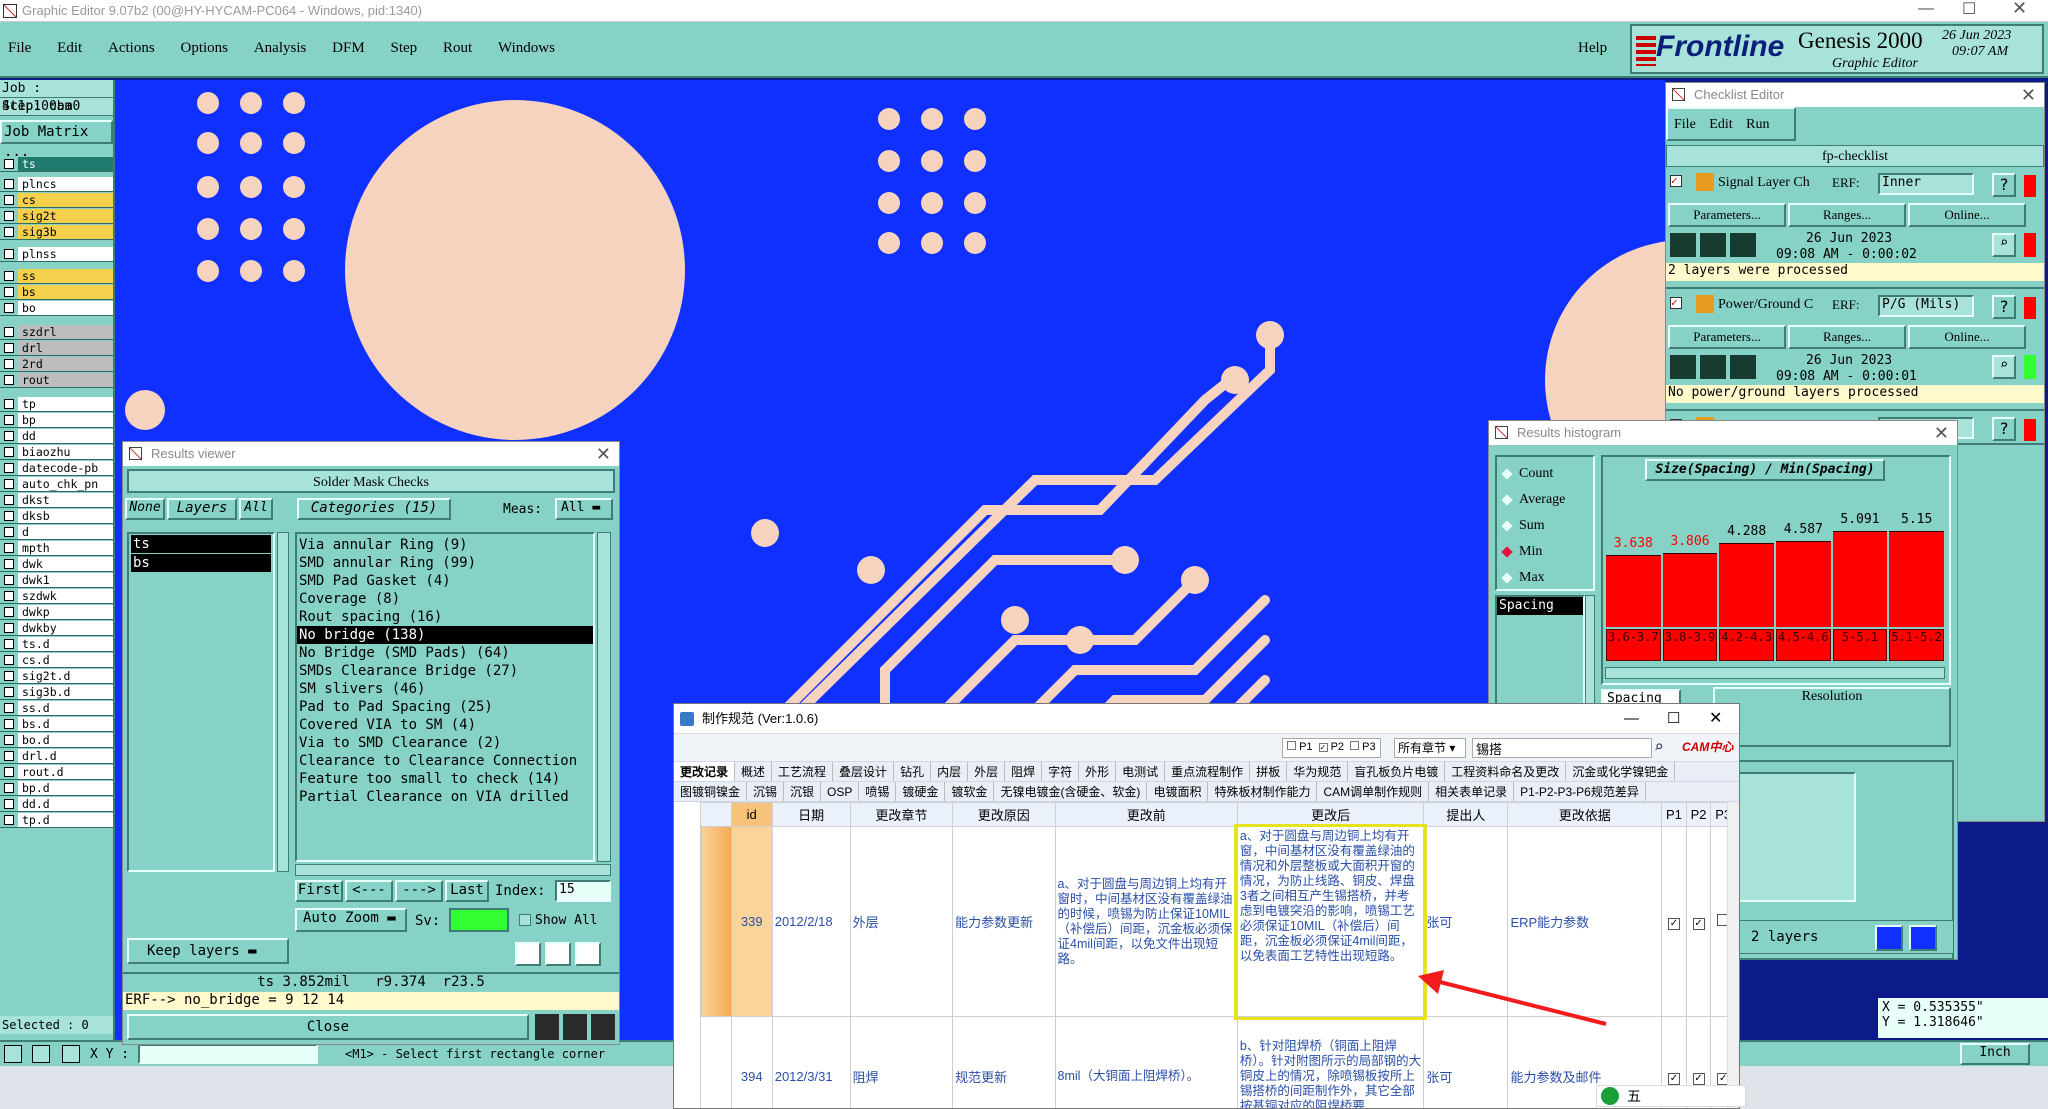 This screenshot has width=2048, height=1109. What do you see at coordinates (584, 509) in the screenshot?
I see `meas-select: All ▬` at bounding box center [584, 509].